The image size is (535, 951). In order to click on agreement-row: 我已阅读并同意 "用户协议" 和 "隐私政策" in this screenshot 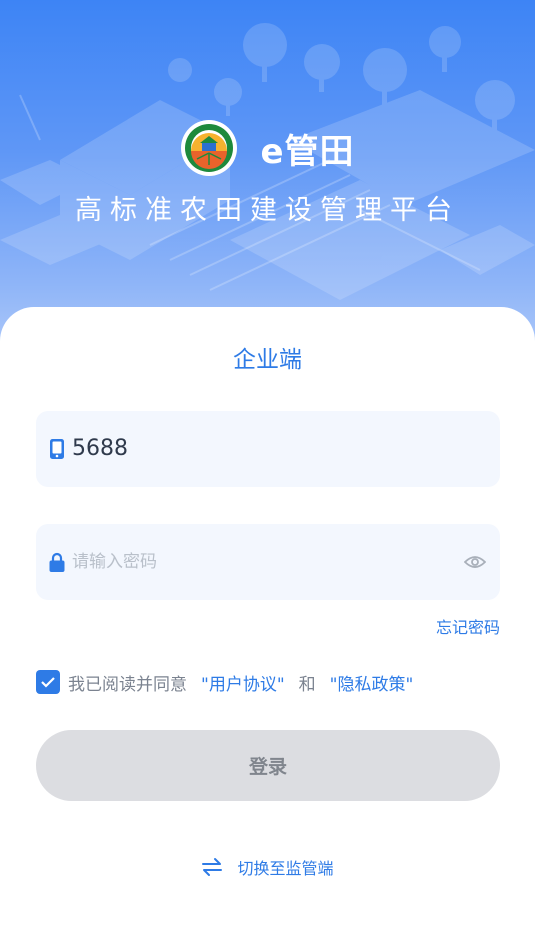, I will do `click(225, 682)`.